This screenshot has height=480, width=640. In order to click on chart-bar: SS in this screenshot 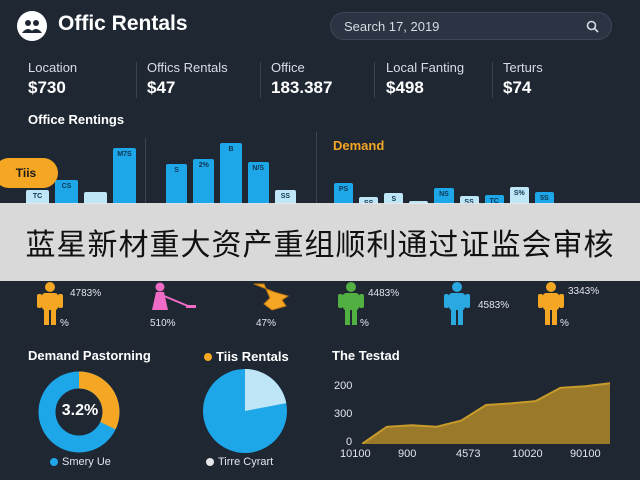, I will do `click(285, 196)`.